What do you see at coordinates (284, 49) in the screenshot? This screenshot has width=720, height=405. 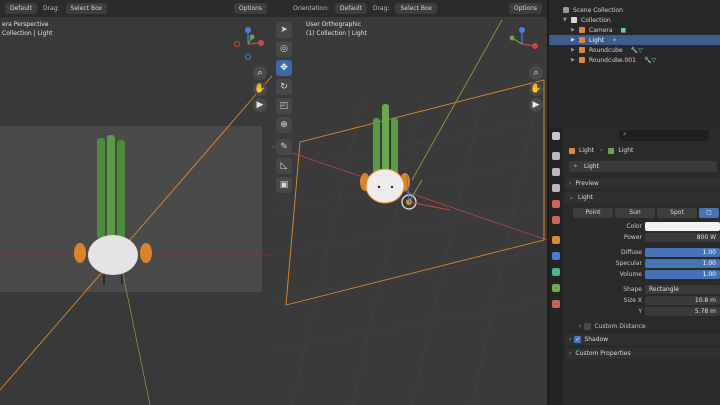 I see `cursor-3d-icon: ◎` at bounding box center [284, 49].